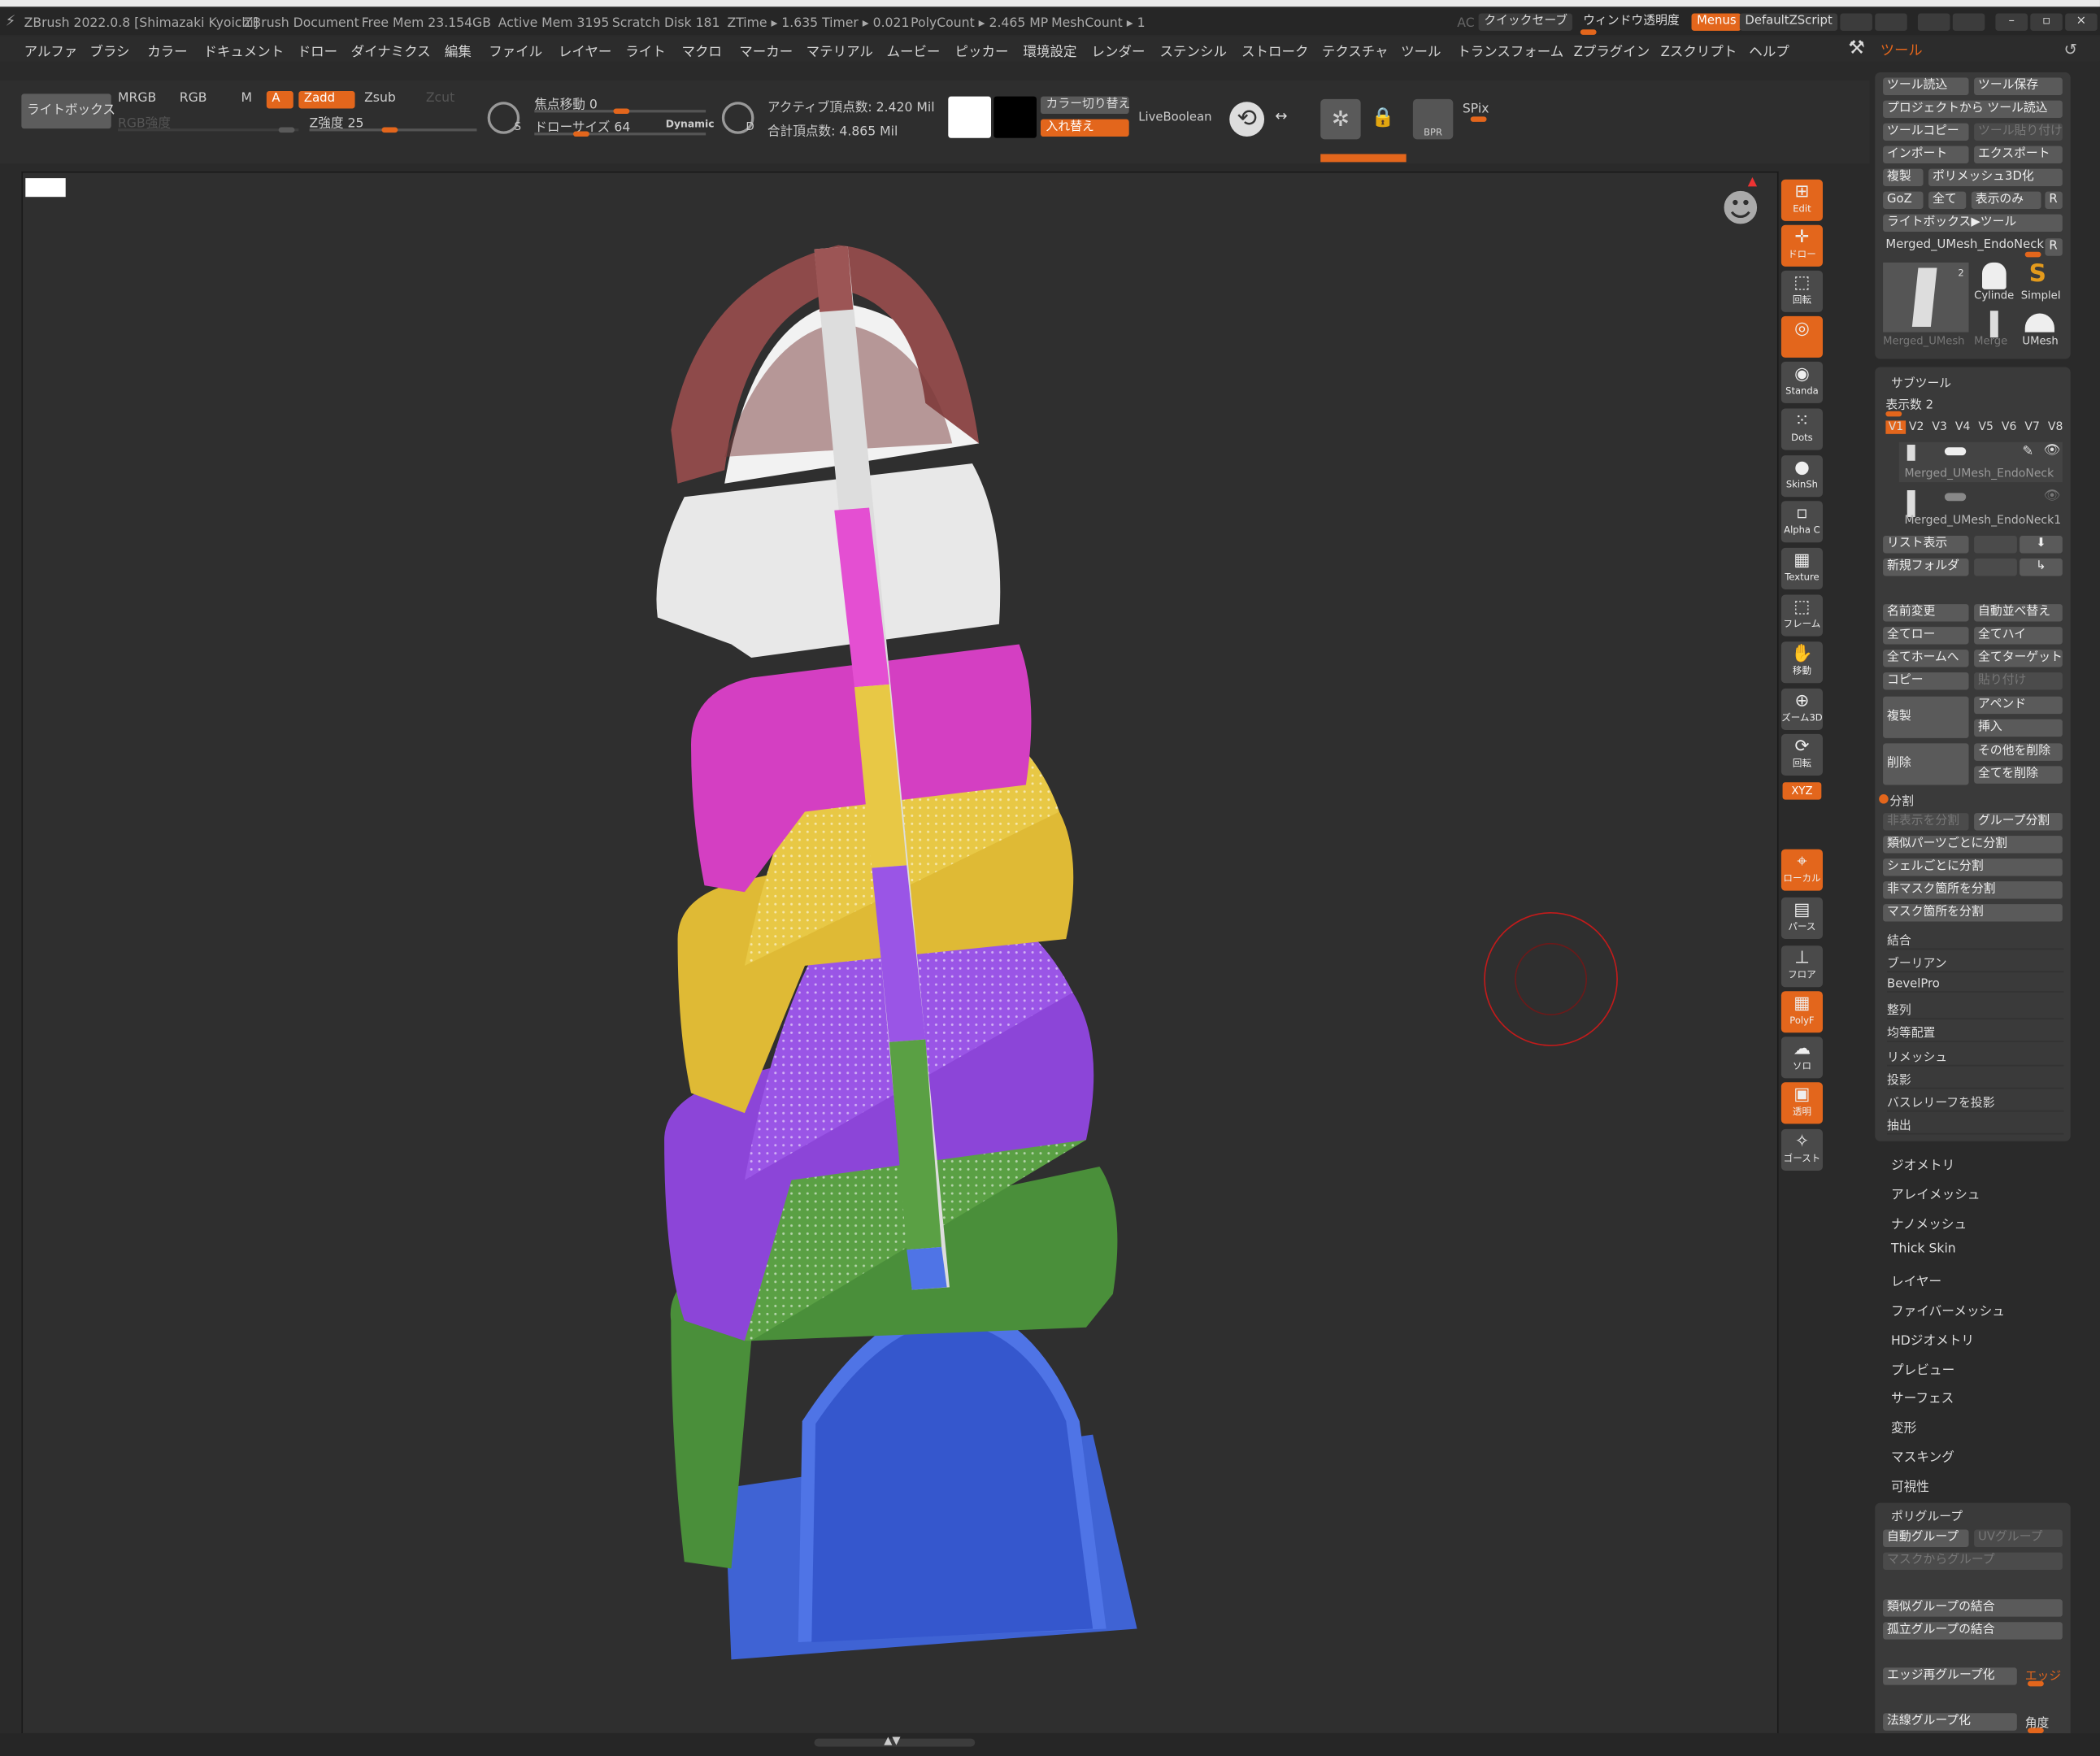 The image size is (2100, 1756). What do you see at coordinates (243, 50) in the screenshot?
I see `menu-item-3: ドキュメント` at bounding box center [243, 50].